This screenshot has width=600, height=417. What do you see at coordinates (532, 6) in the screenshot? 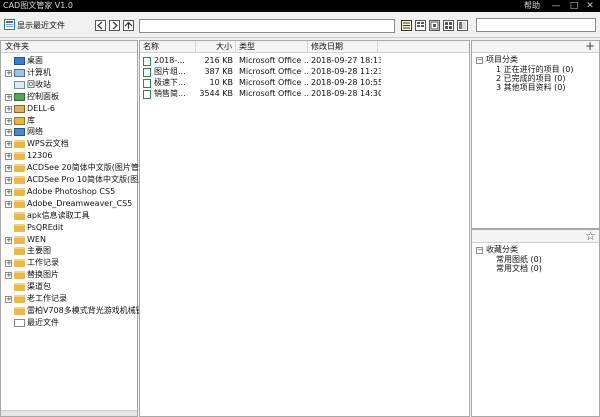
I see `help-menu: 帮助` at bounding box center [532, 6].